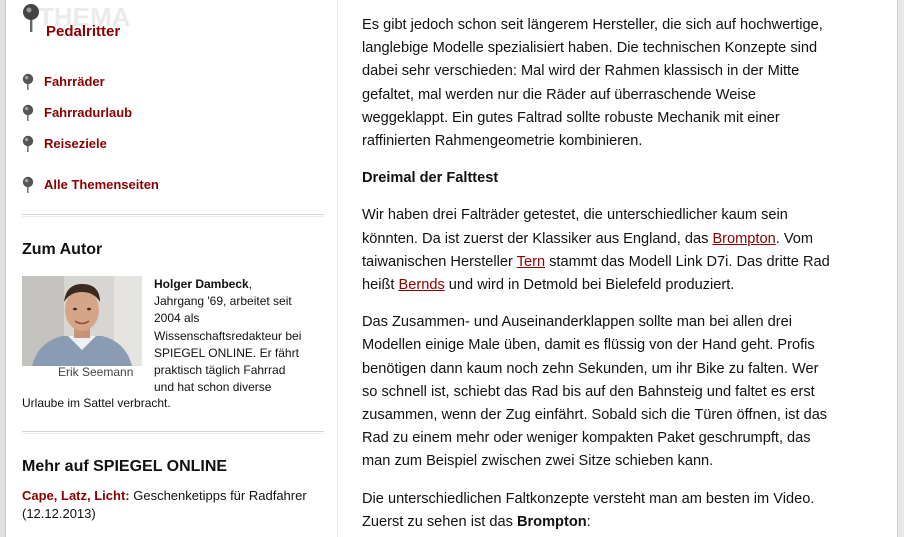 The image size is (904, 537). What do you see at coordinates (250, 284) in the screenshot?
I see `bio-text: ,` at bounding box center [250, 284].